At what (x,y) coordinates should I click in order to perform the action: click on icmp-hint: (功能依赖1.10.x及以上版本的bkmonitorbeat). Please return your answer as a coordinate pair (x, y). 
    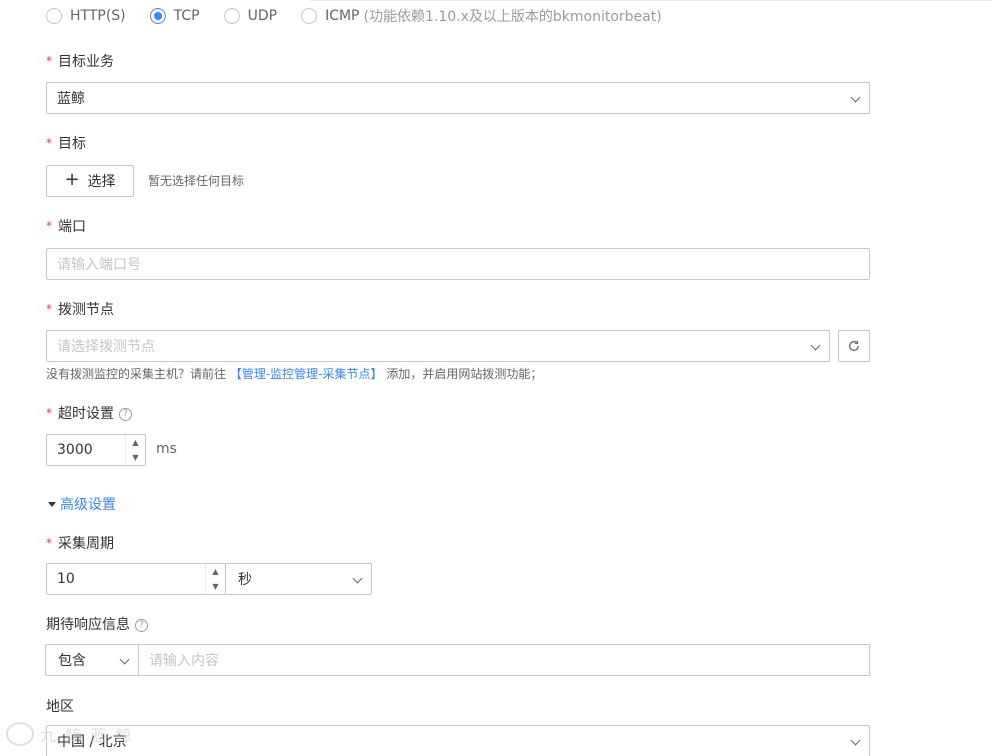
    Looking at the image, I should click on (512, 17).